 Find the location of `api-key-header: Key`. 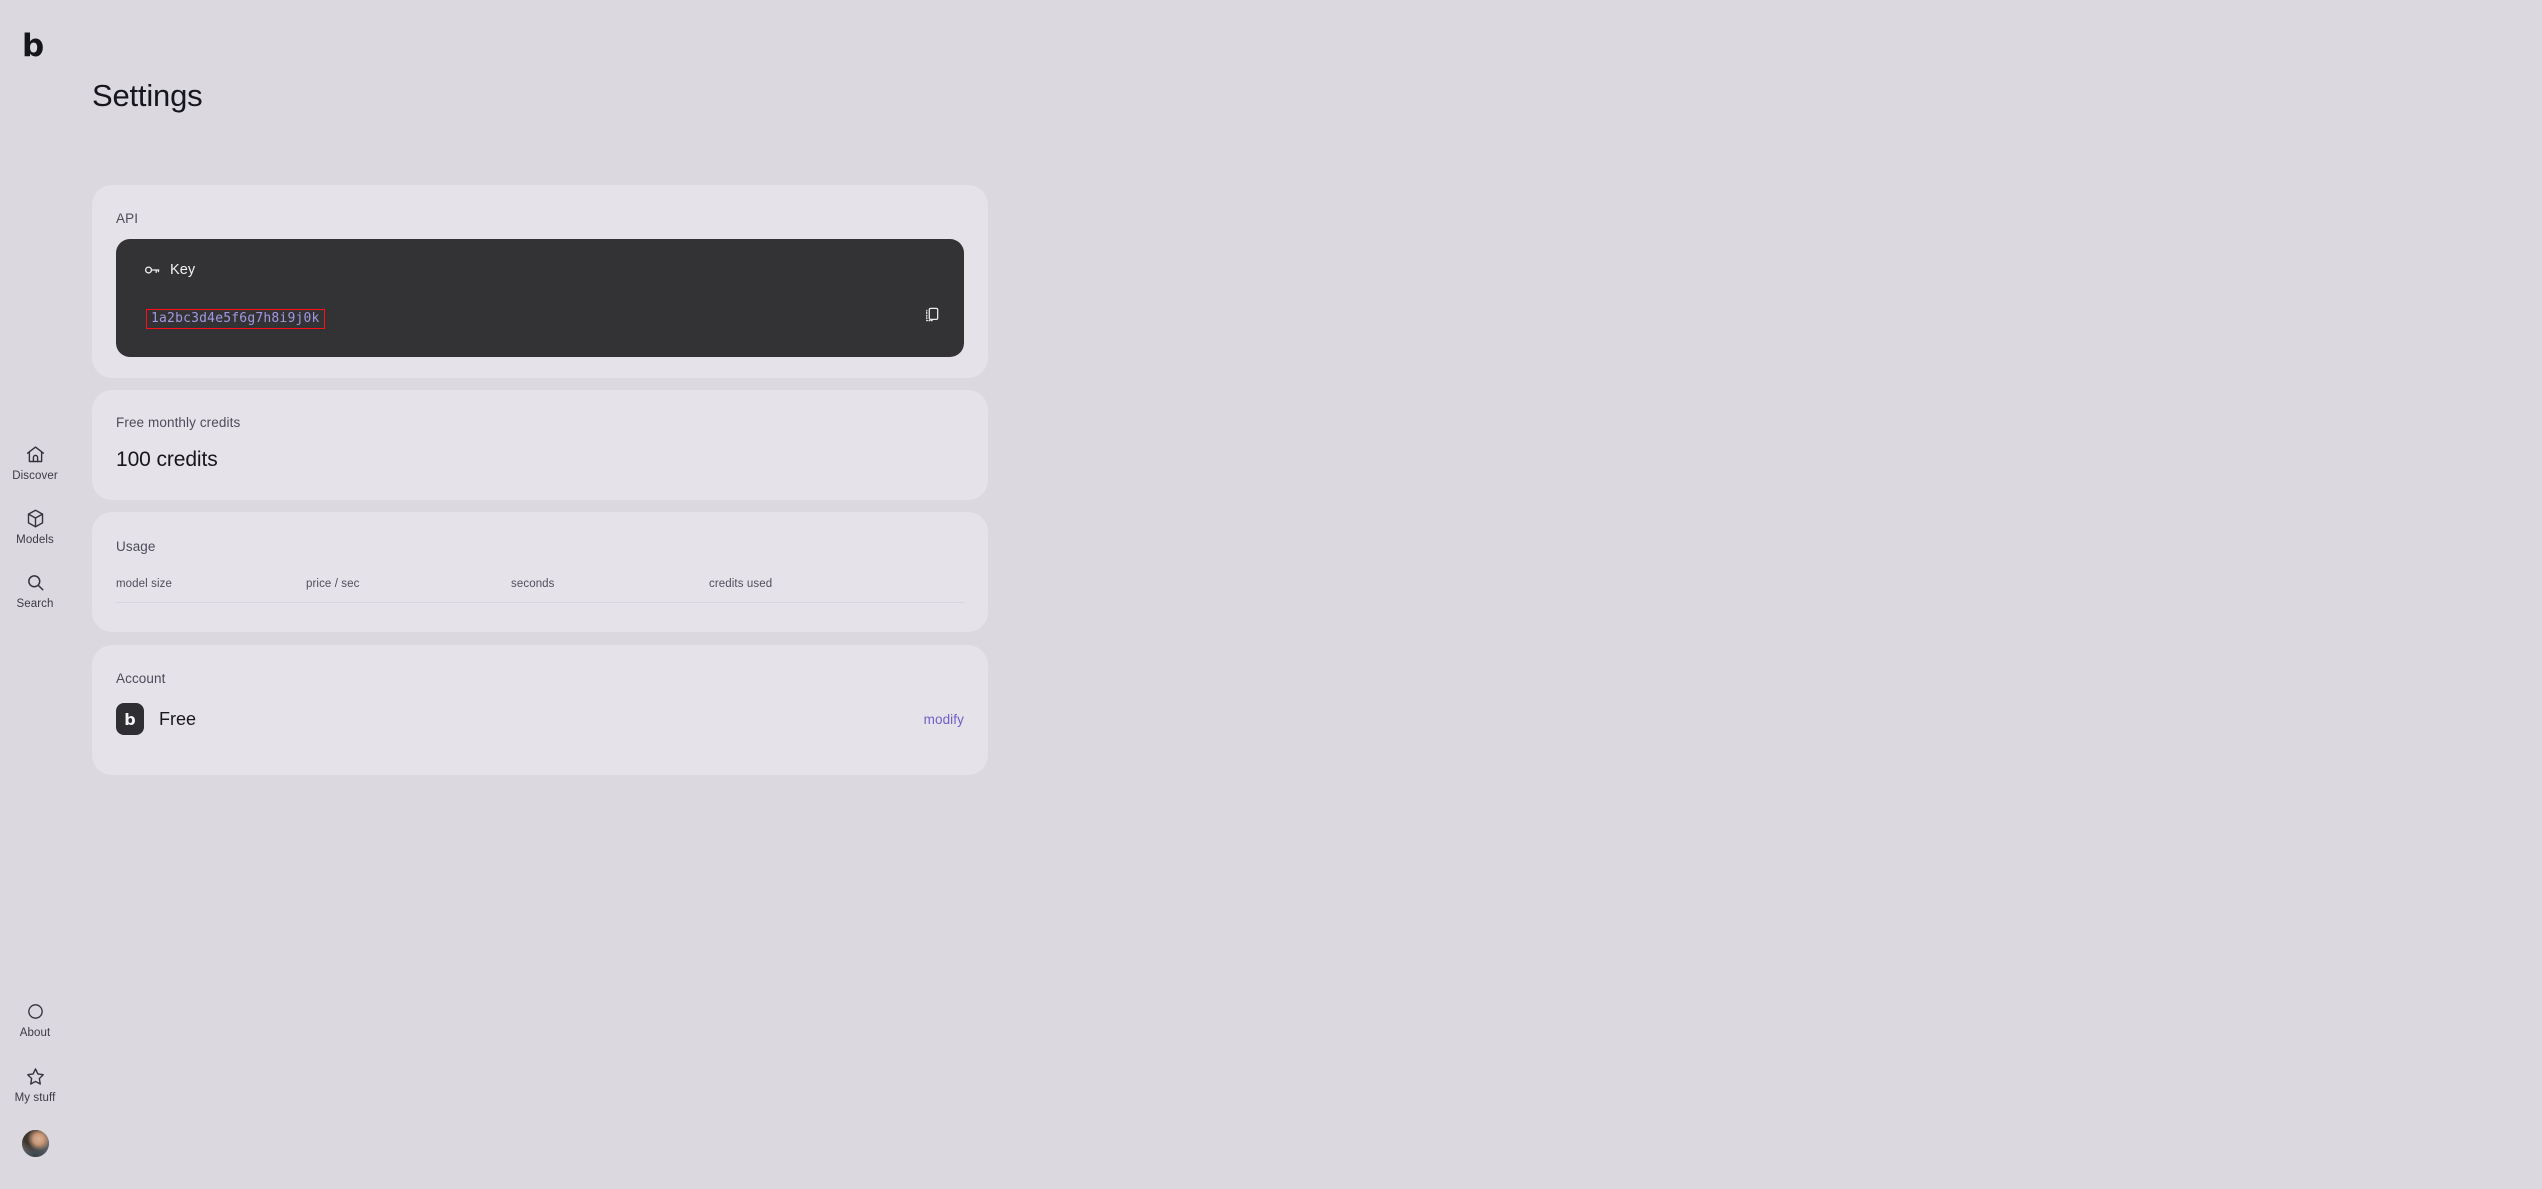

api-key-header: Key is located at coordinates (168, 269).